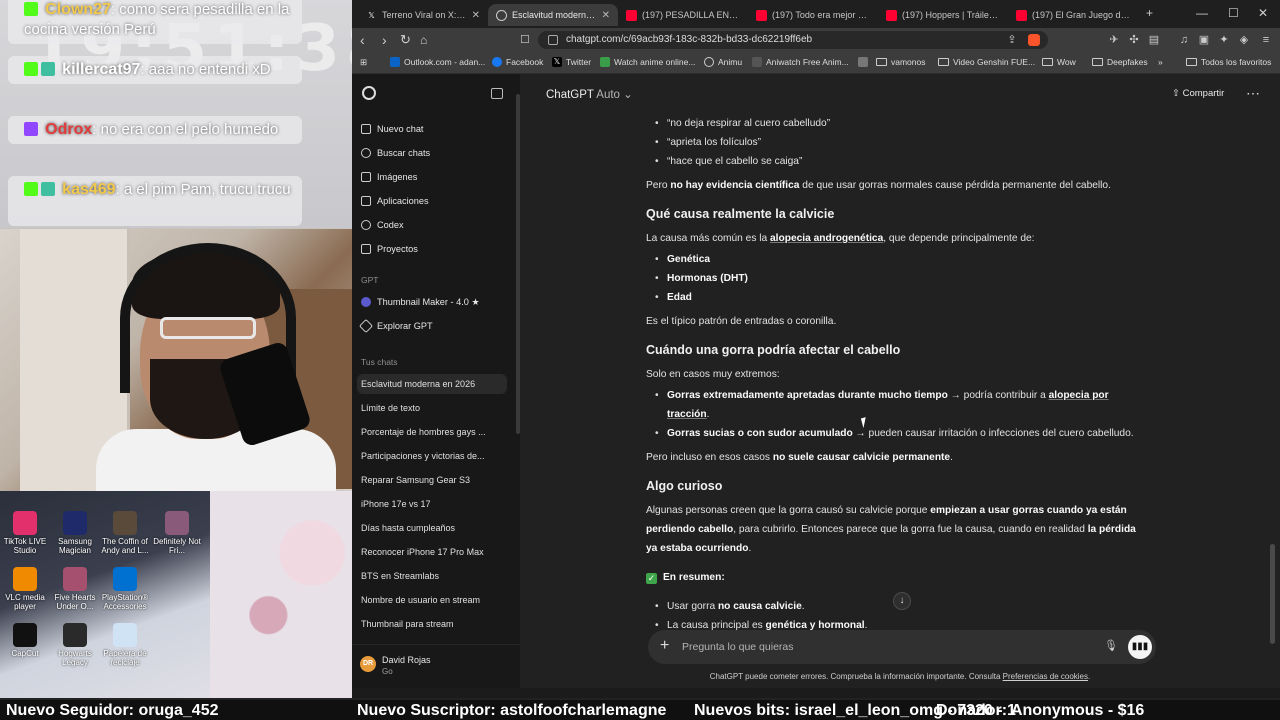 The image size is (1280, 720). I want to click on tab-youtube: (197) PESADILLA EN LA CO, so click(683, 15).